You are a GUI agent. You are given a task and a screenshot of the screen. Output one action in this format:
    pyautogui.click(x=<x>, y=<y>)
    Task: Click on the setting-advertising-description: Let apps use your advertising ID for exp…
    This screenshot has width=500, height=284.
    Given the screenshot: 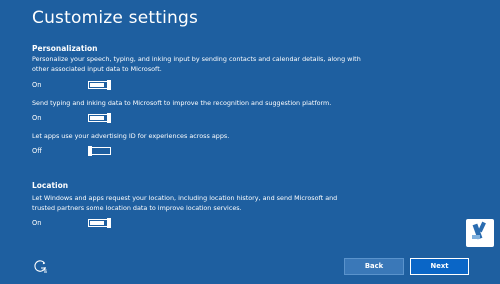 What is the action you would take?
    pyautogui.click(x=131, y=136)
    